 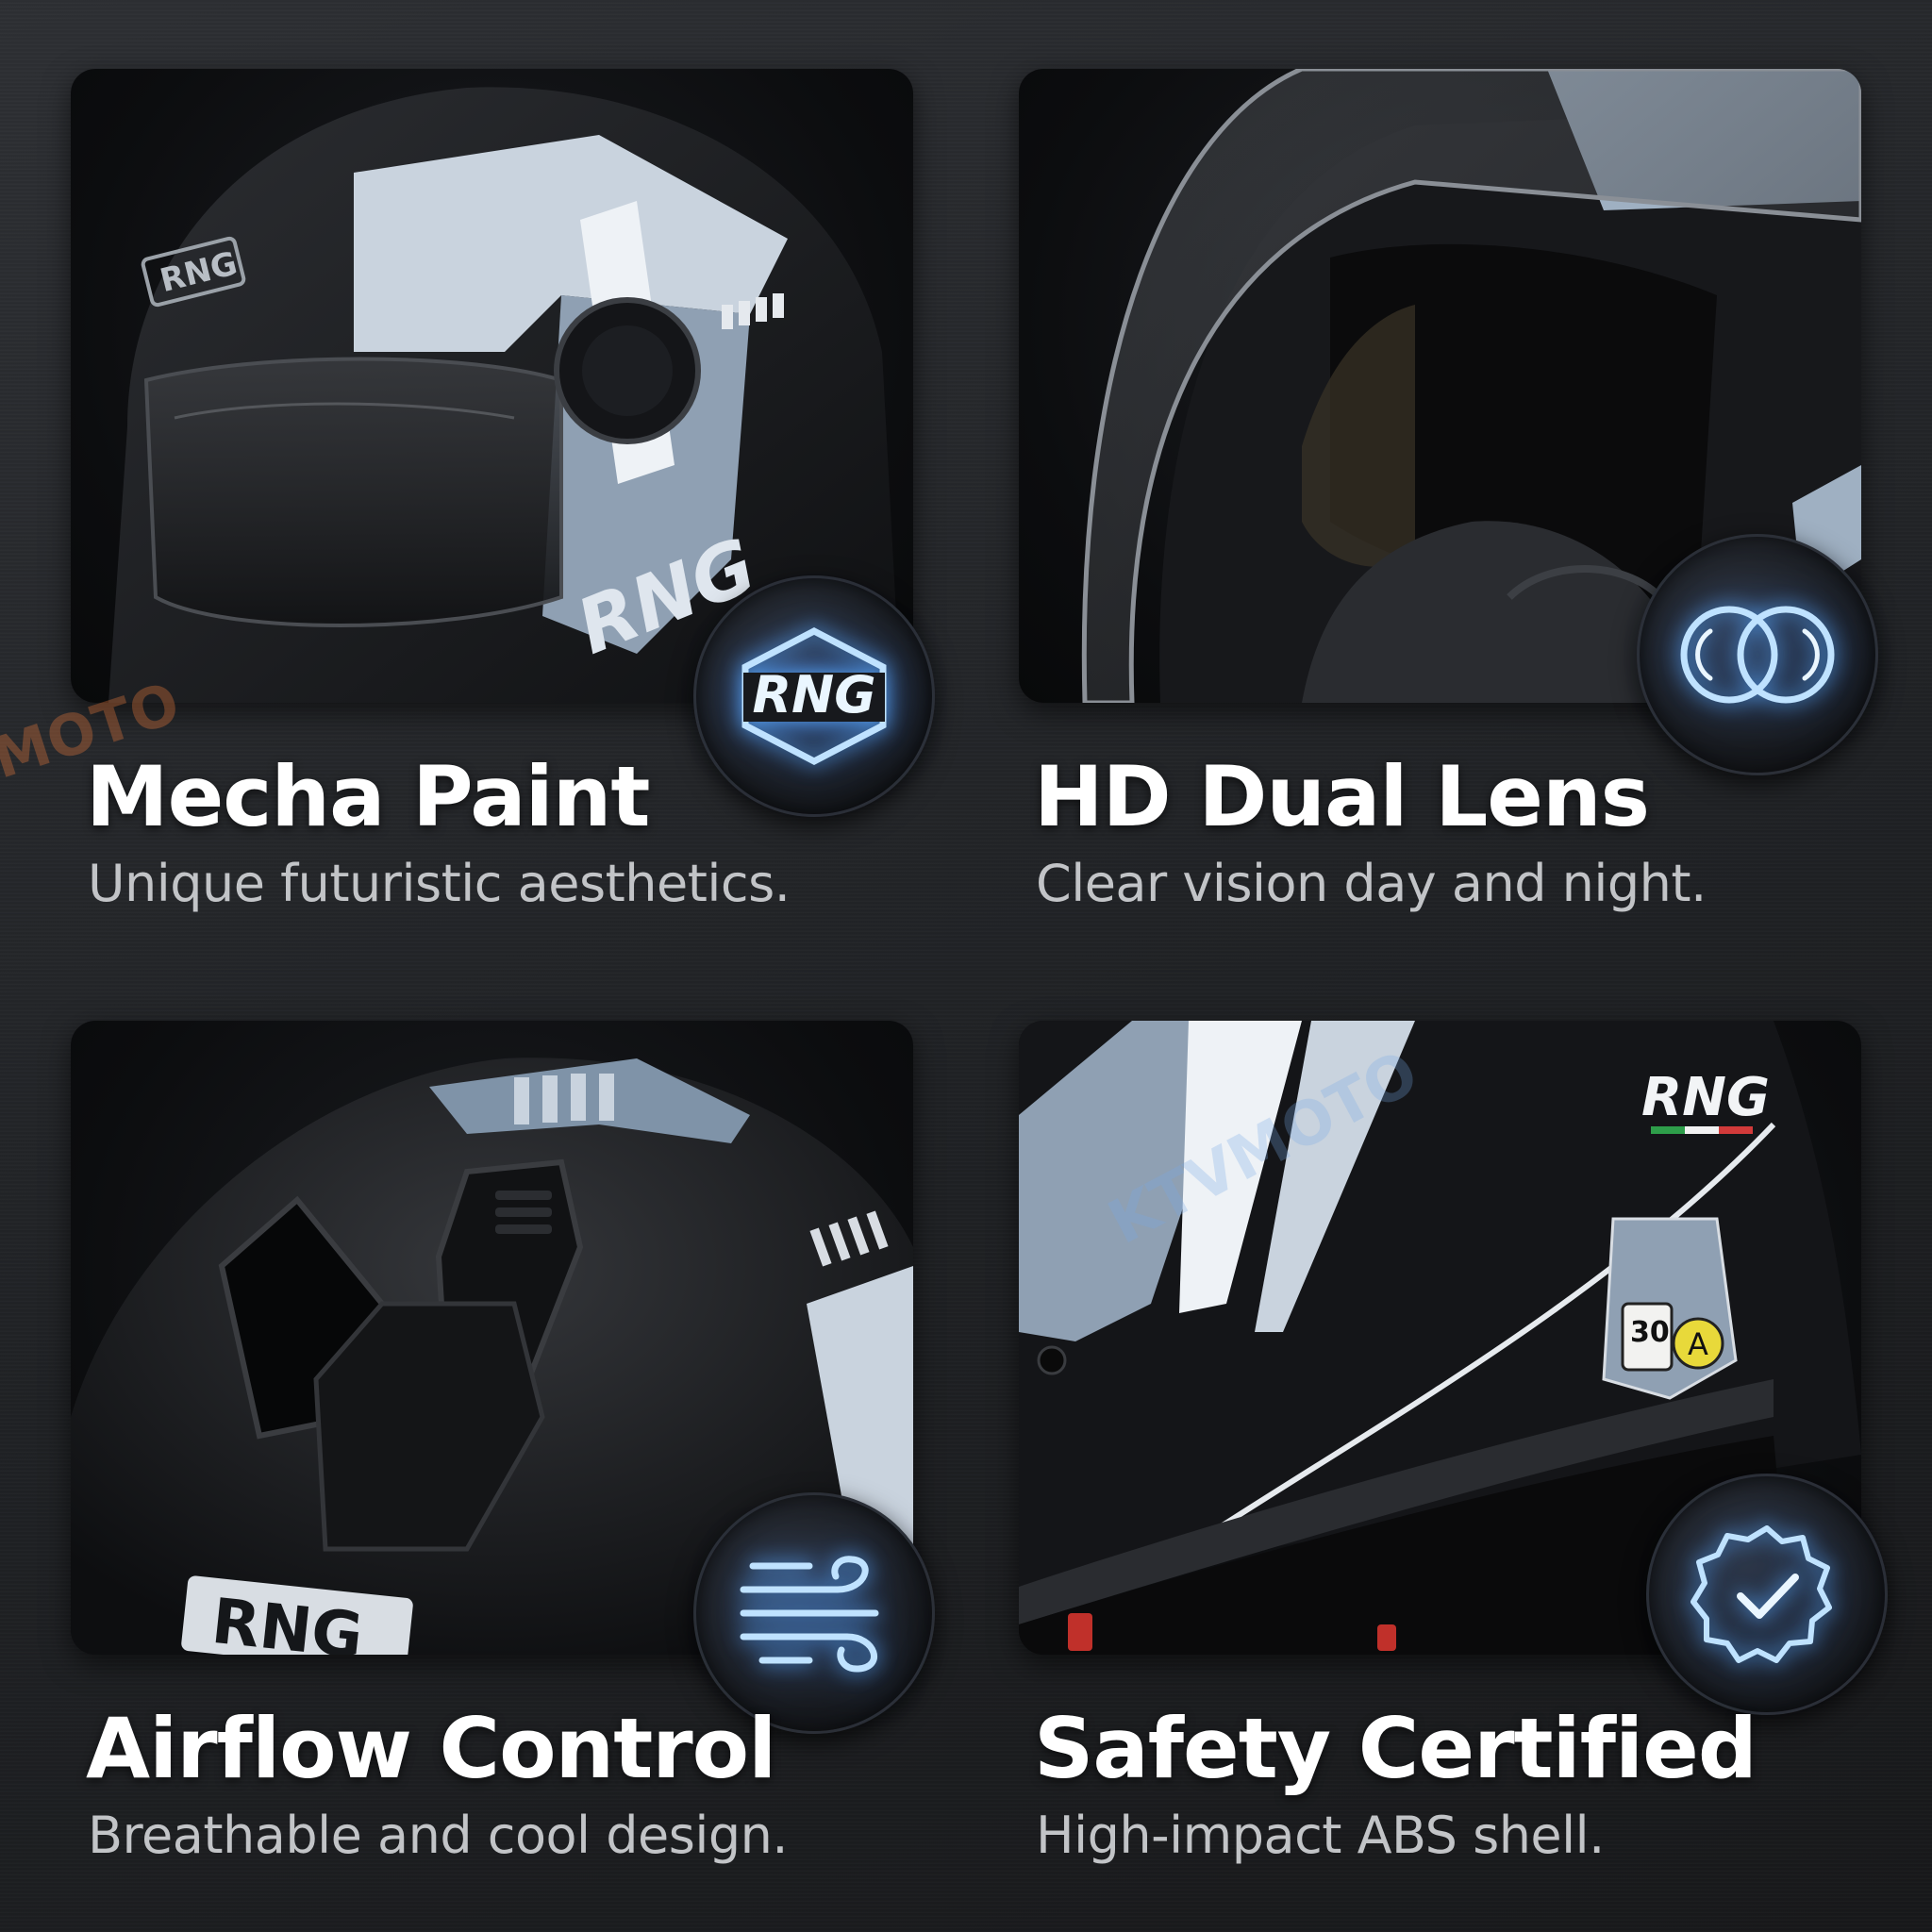 What do you see at coordinates (431, 1748) in the screenshot?
I see `feature-title: Airflow Control` at bounding box center [431, 1748].